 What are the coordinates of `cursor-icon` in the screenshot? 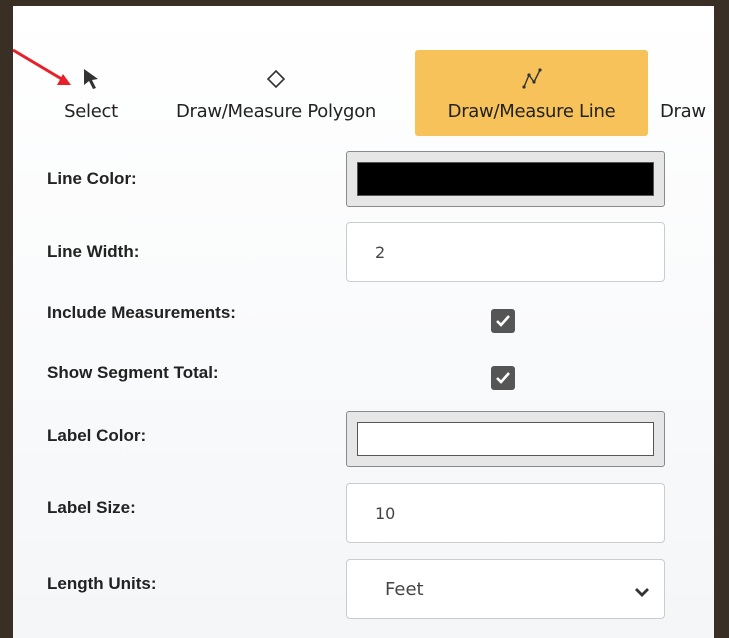 It's located at (91, 79).